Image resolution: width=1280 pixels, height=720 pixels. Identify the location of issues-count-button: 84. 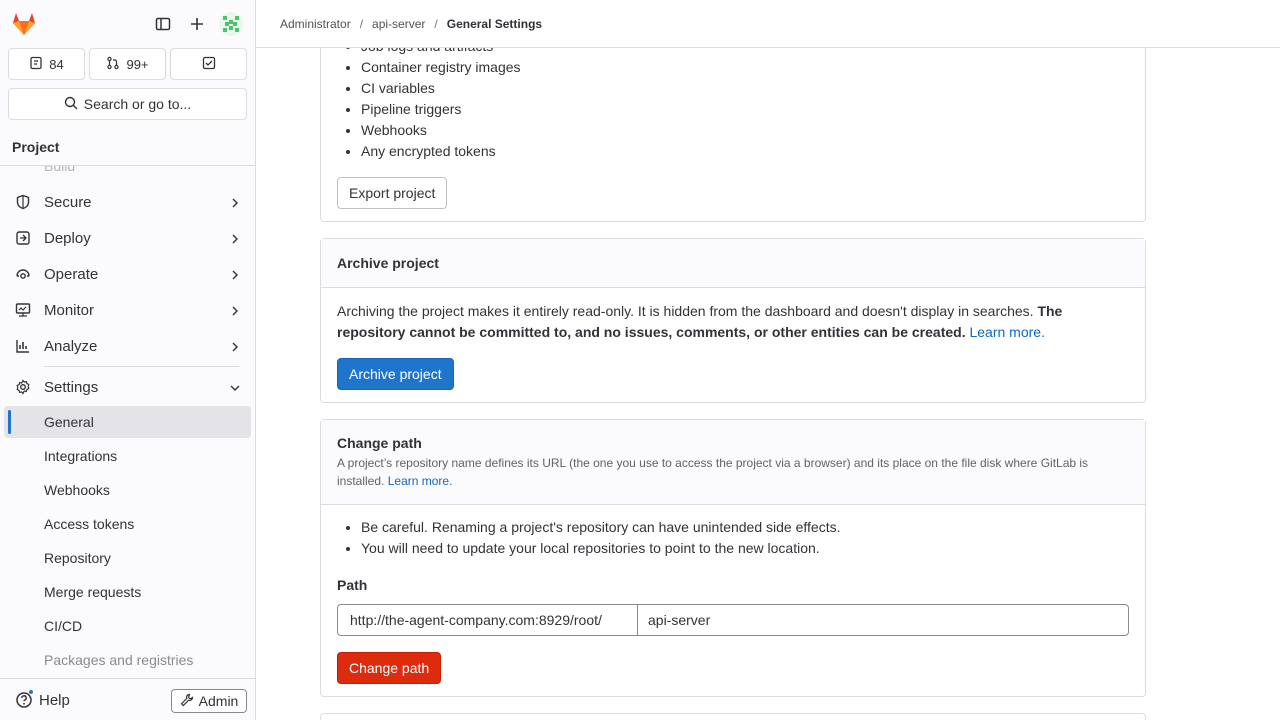
(46, 64).